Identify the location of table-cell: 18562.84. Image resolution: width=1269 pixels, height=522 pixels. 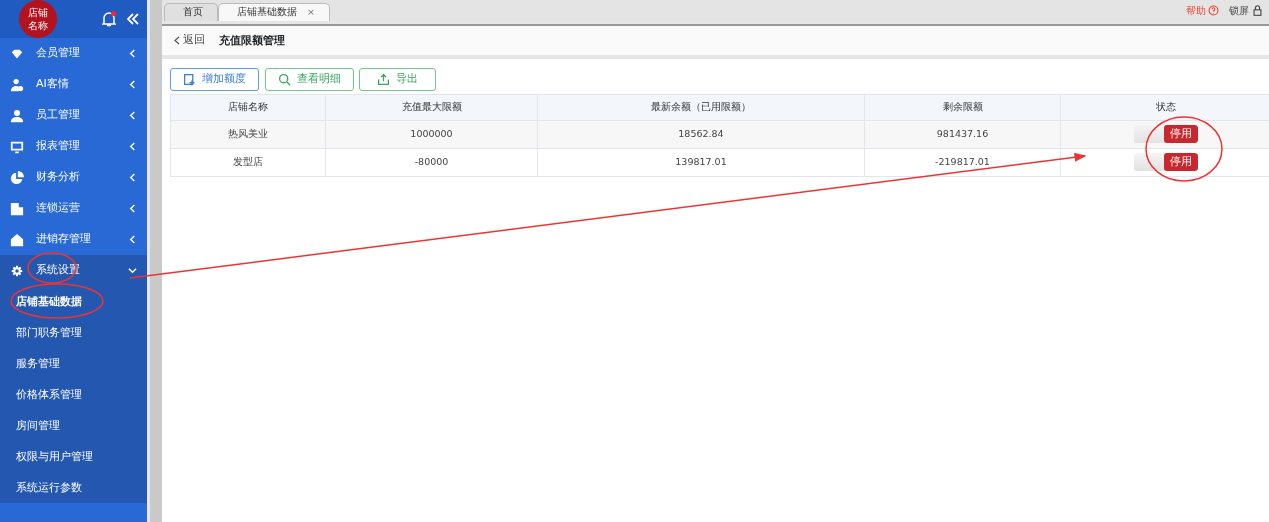
(701, 134).